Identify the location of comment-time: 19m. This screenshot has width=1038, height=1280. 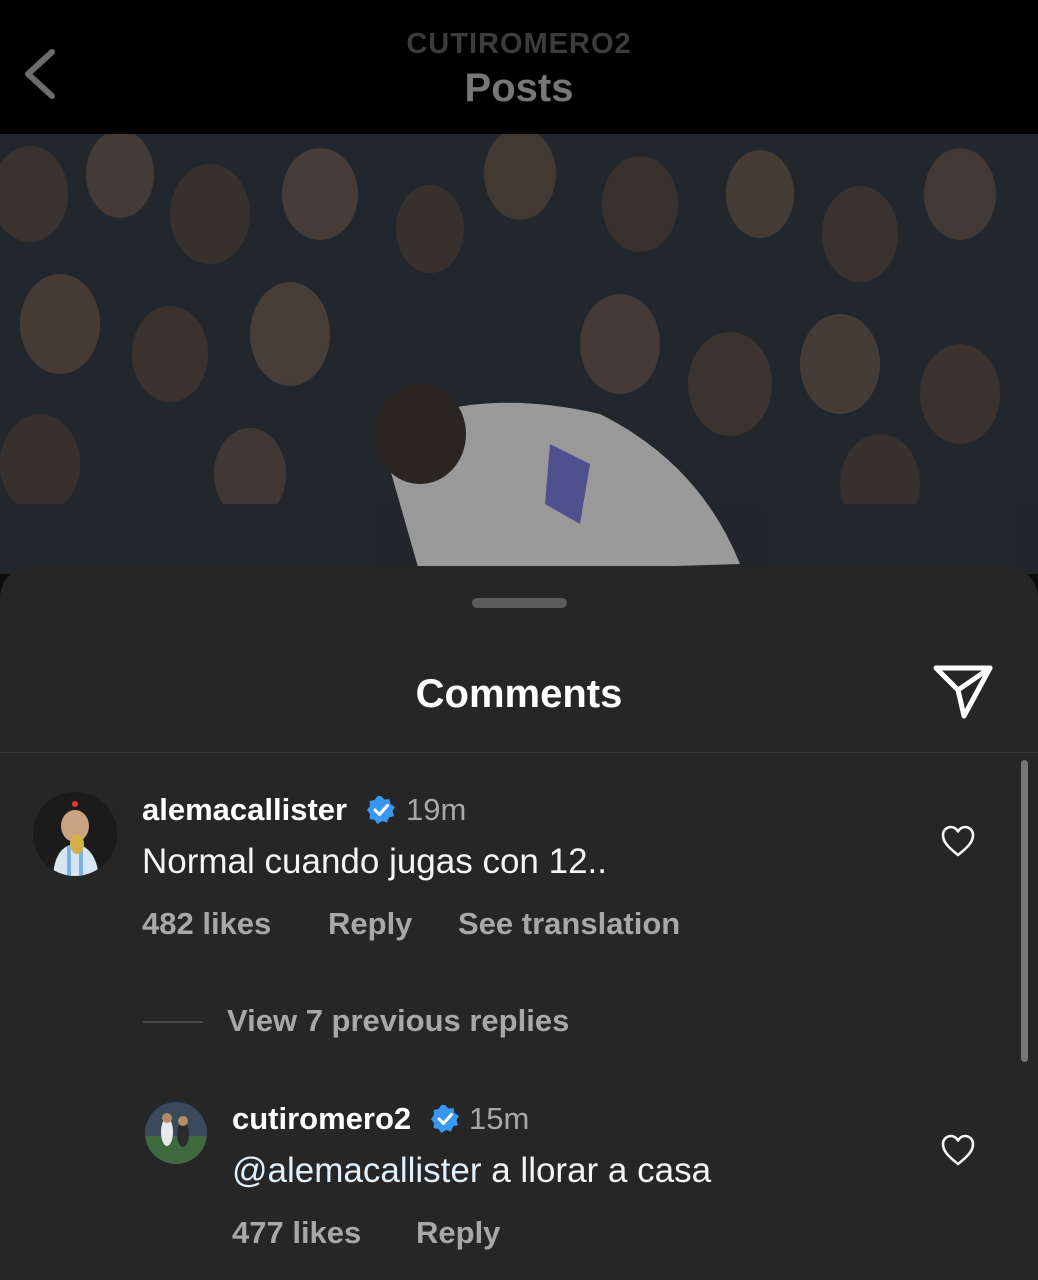
(436, 809).